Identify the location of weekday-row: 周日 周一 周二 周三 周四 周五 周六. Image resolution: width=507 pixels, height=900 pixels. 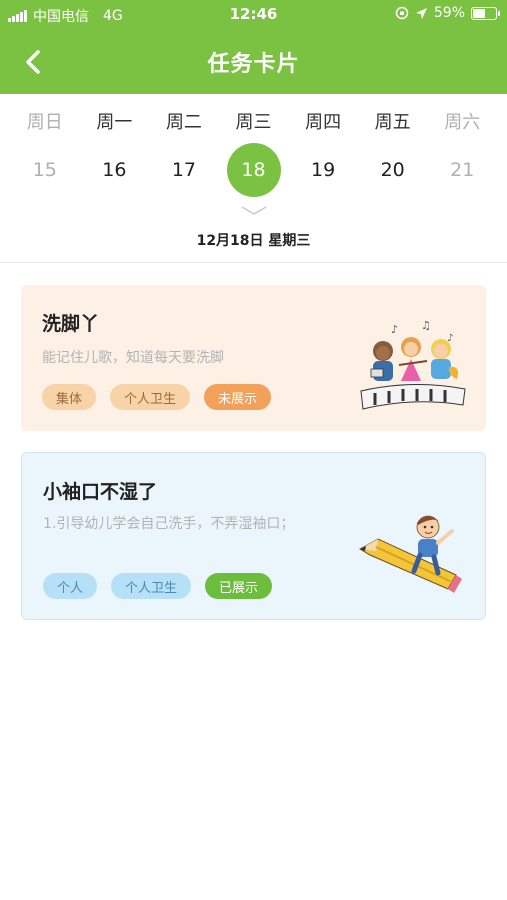
(253, 121).